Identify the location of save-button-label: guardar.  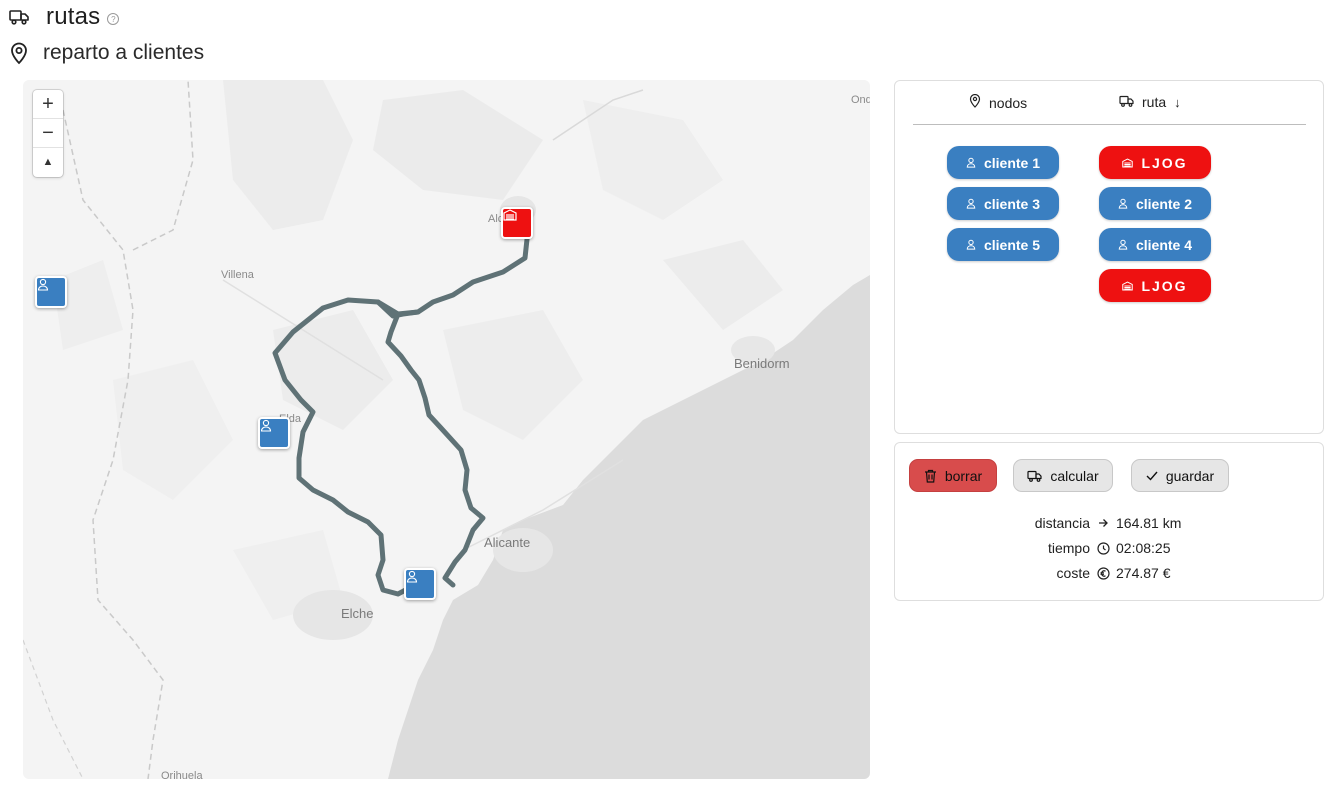
(1190, 475).